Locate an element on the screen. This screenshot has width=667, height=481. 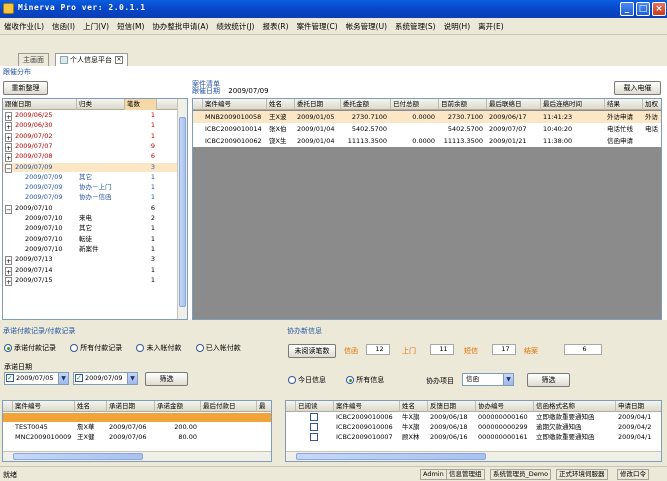
col-assist-no: 协办编号 is located at coordinates (505, 406).